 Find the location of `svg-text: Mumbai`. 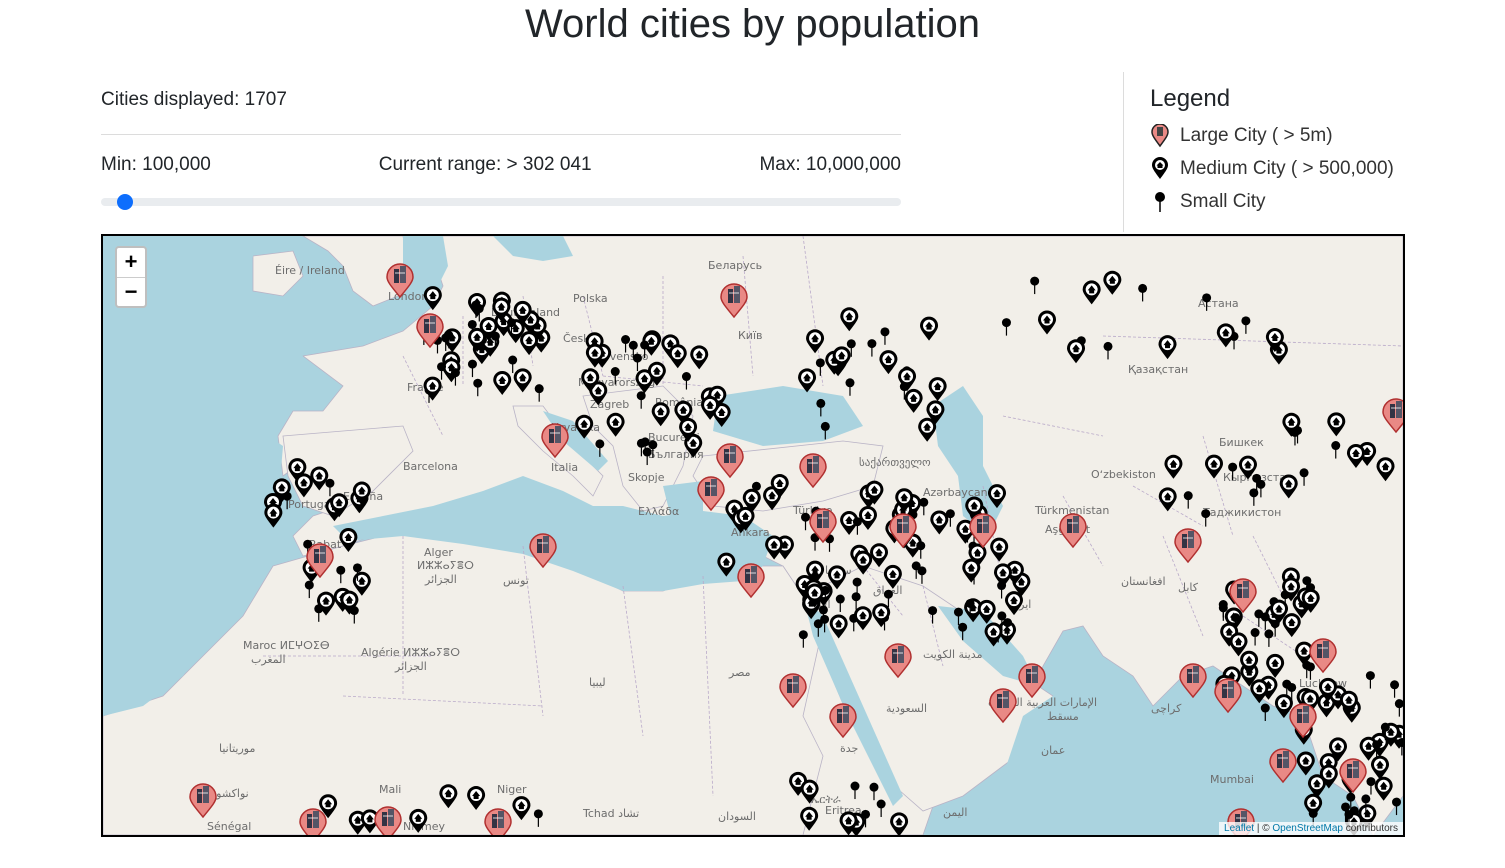

svg-text: Mumbai is located at coordinates (1232, 779).